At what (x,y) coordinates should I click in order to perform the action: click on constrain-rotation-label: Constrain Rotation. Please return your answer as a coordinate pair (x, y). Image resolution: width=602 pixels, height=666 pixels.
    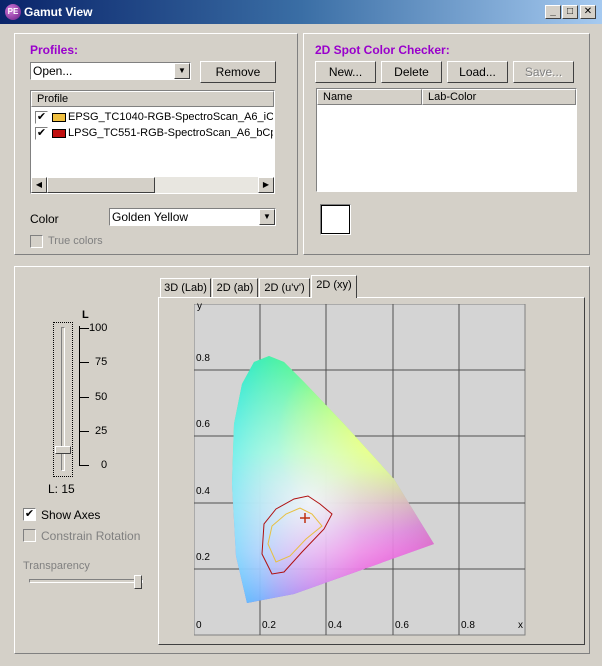
    Looking at the image, I should click on (91, 536).